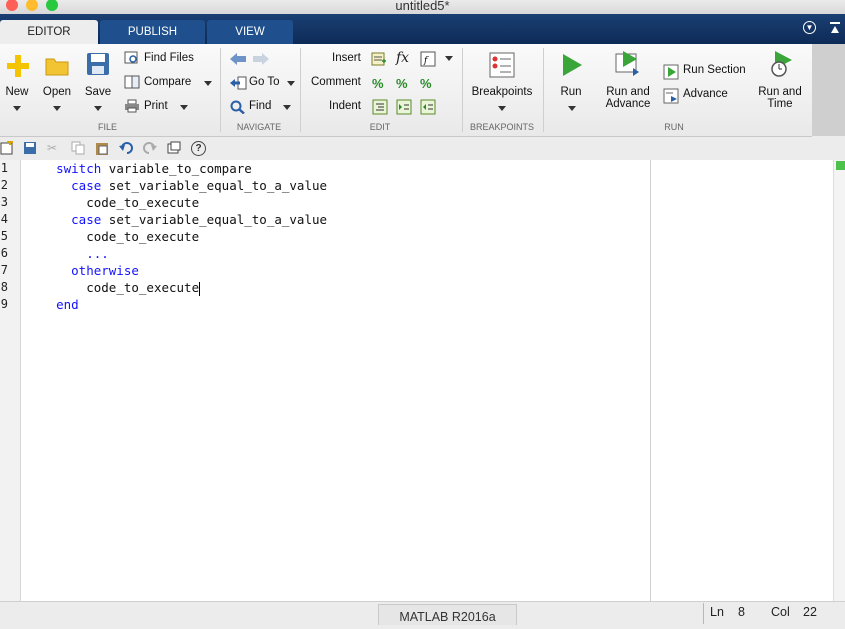 The width and height of the screenshot is (845, 629). What do you see at coordinates (378, 83) in the screenshot?
I see `comment-percent-icon: %` at bounding box center [378, 83].